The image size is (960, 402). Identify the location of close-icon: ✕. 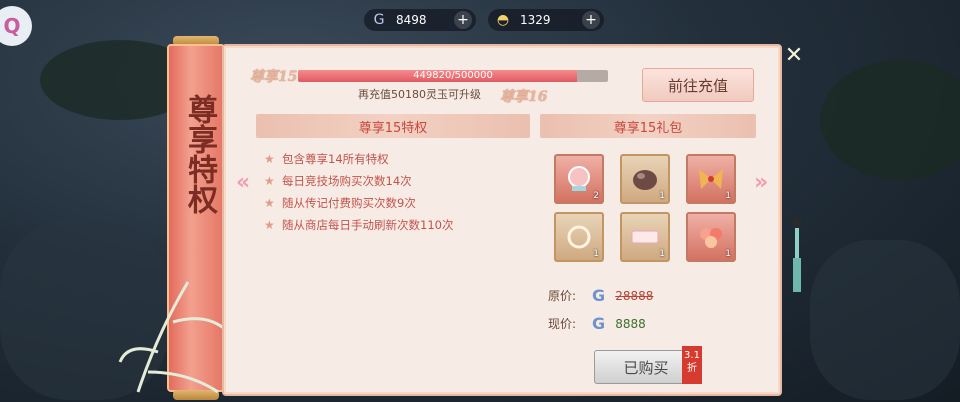
(794, 56).